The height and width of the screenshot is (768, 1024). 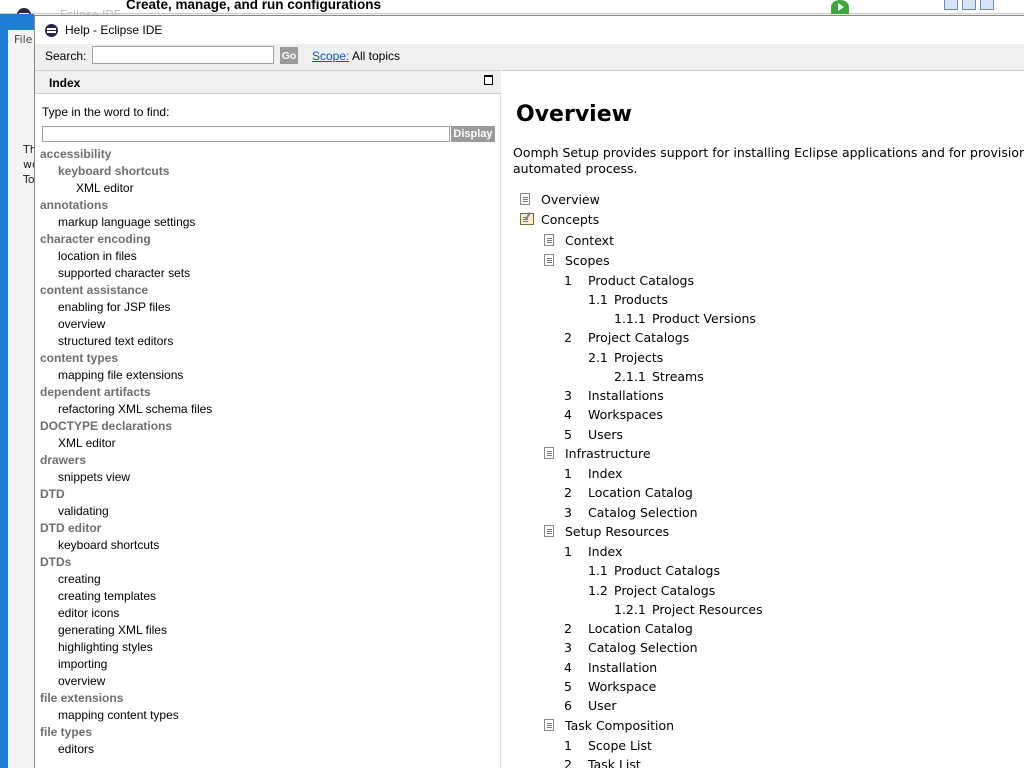 I want to click on index-entry: supported character sets, so click(x=267, y=273).